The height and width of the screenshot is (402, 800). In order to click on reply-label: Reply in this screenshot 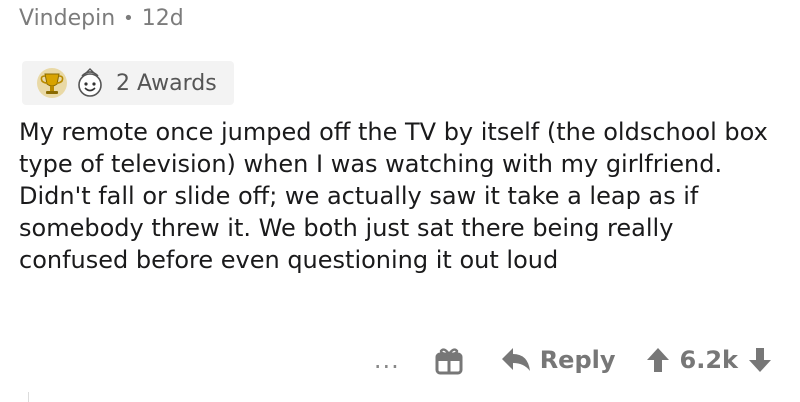, I will do `click(577, 360)`.